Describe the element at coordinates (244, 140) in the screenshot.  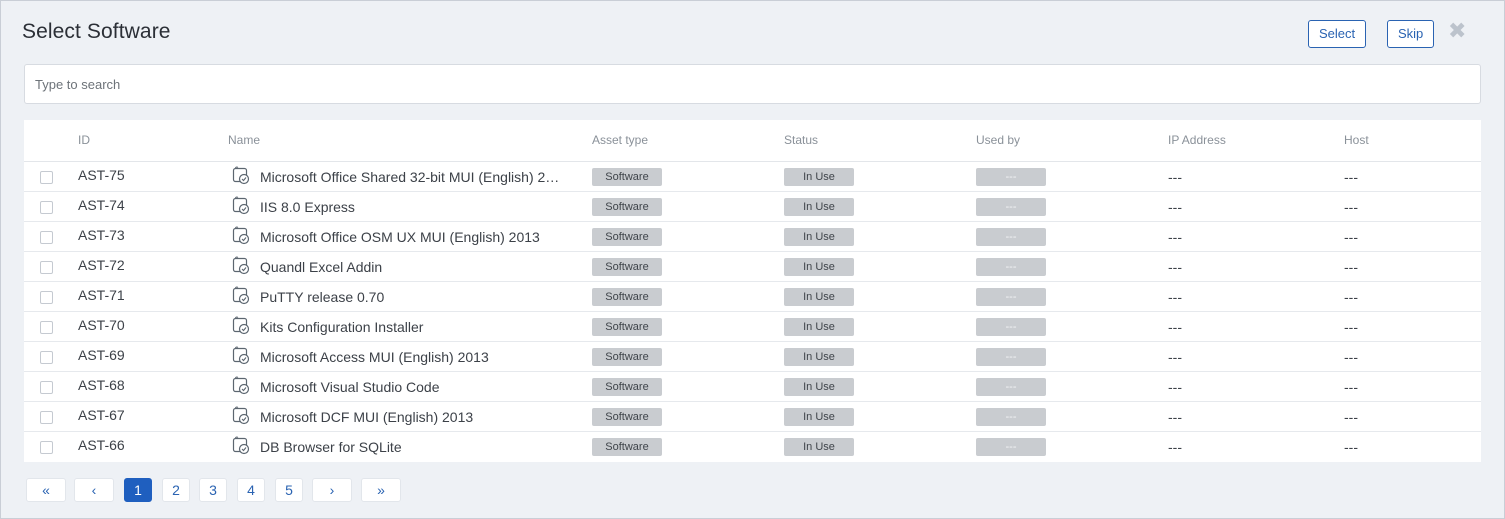
I see `column-header-name: Name` at that location.